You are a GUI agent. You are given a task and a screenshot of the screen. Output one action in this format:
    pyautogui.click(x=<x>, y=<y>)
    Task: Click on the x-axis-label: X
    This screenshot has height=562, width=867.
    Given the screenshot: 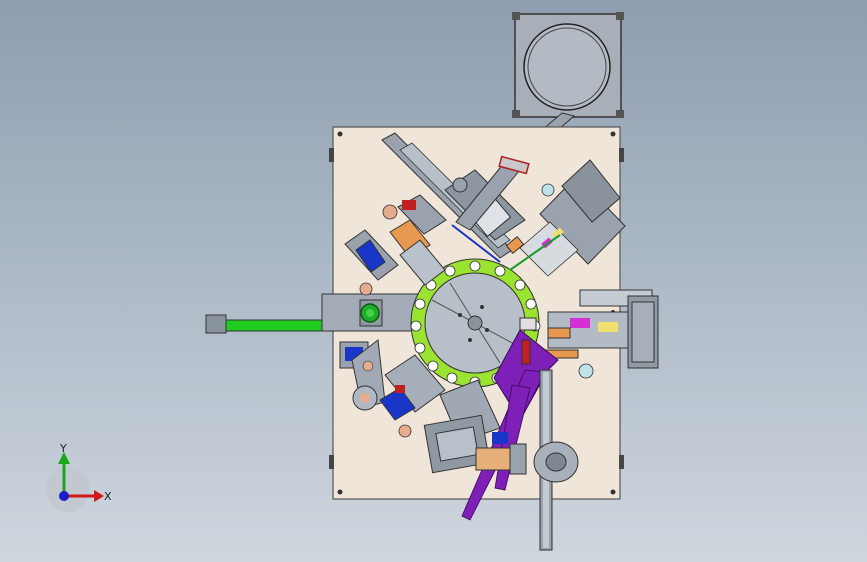 What is the action you would take?
    pyautogui.click(x=108, y=496)
    